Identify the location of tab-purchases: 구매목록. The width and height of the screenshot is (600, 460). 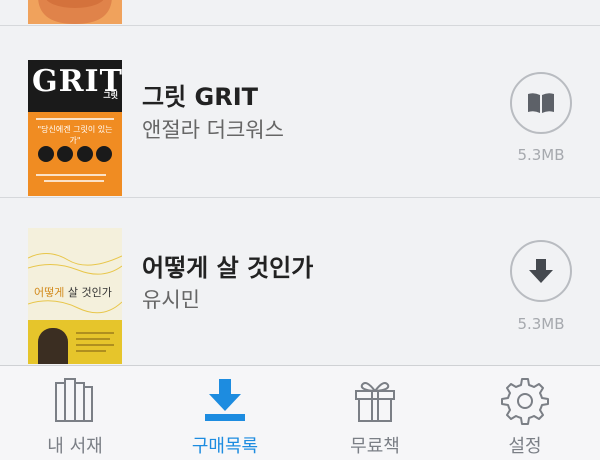
(225, 413).